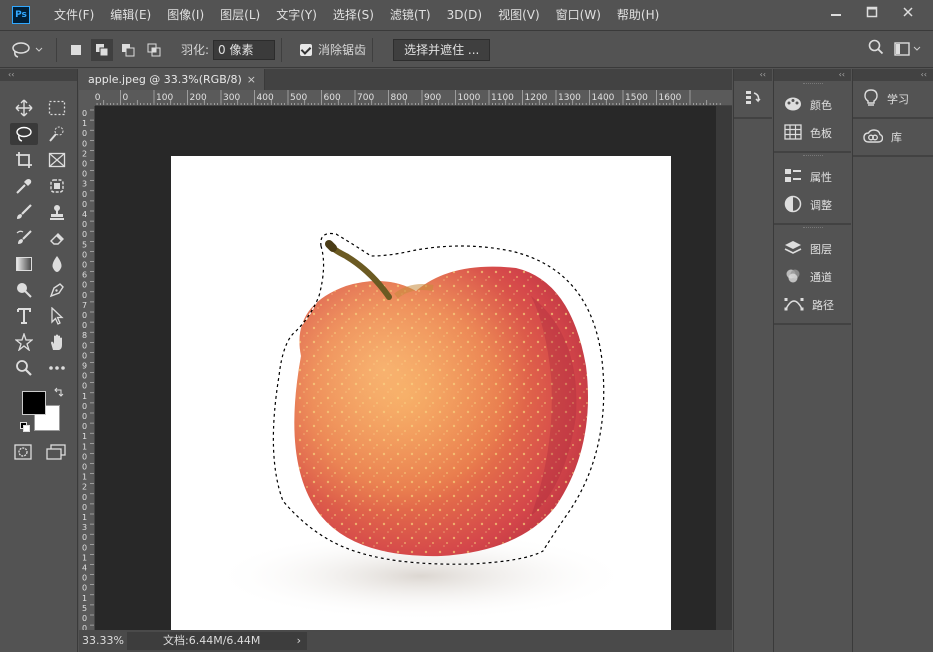 This screenshot has height=652, width=933. I want to click on ruler-h-tick-label: 900, so click(432, 98).